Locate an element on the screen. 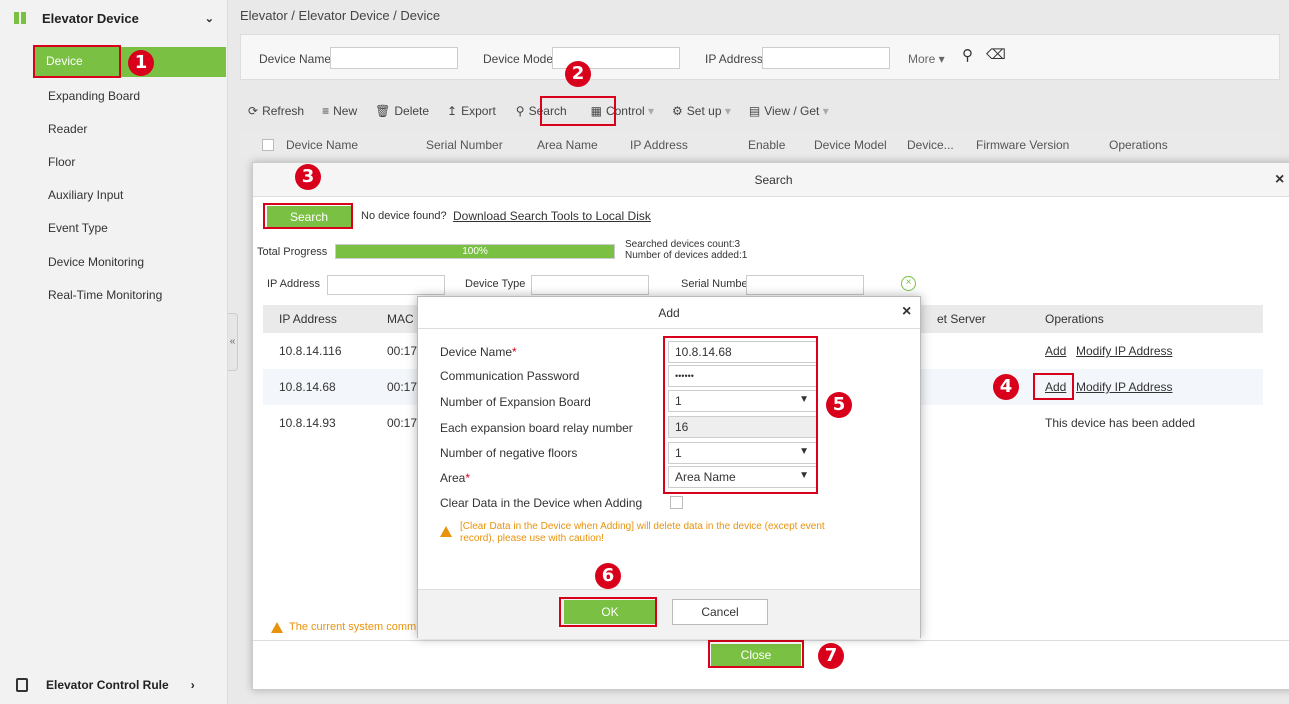 Image resolution: width=1289 pixels, height=704 pixels. warning-icon is located at coordinates (446, 531).